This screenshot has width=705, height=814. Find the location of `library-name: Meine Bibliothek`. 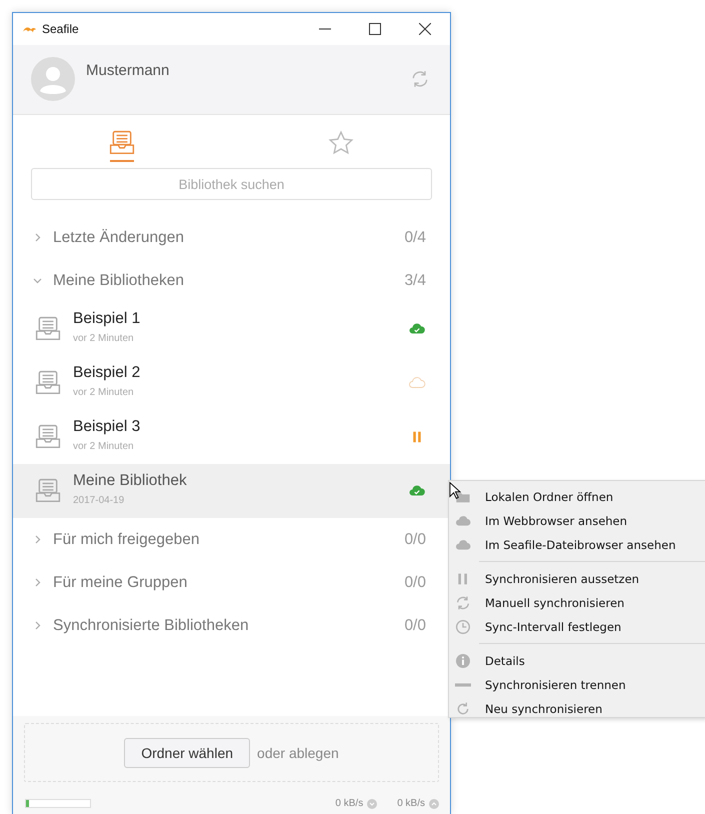

library-name: Meine Bibliothek is located at coordinates (130, 481).